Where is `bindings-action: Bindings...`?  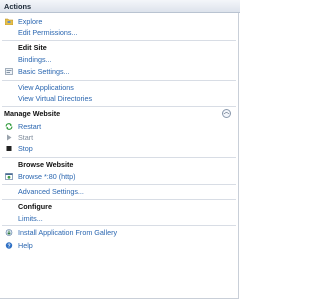 bindings-action: Bindings... is located at coordinates (118, 59).